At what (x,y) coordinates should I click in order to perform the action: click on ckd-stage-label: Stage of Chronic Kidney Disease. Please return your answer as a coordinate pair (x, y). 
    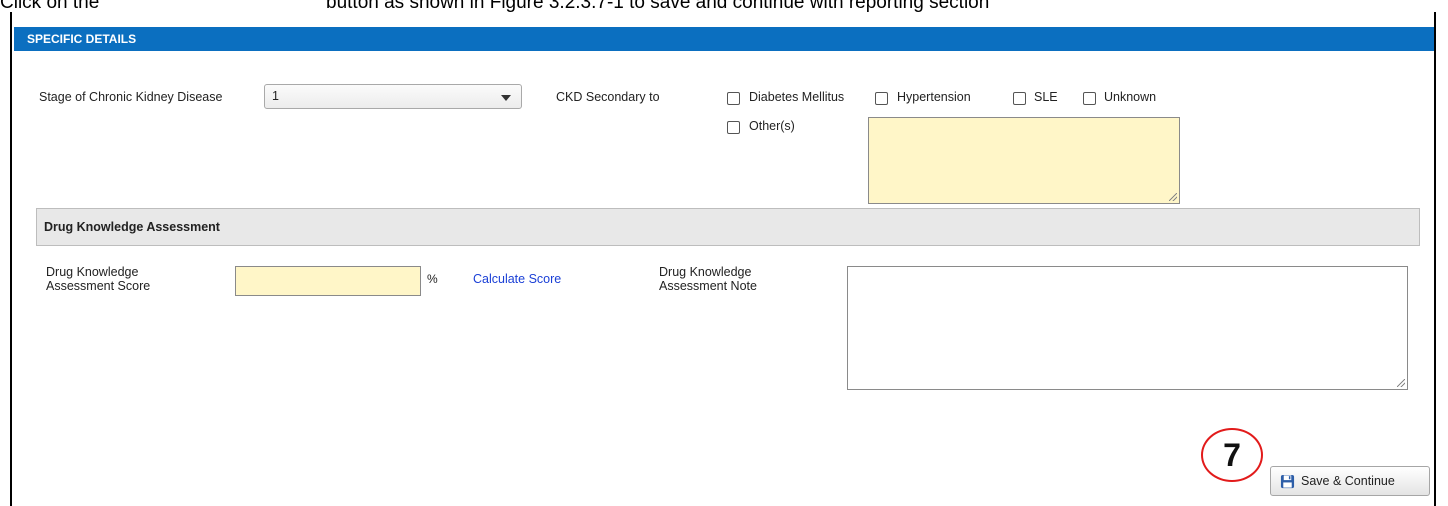
    Looking at the image, I should click on (131, 97).